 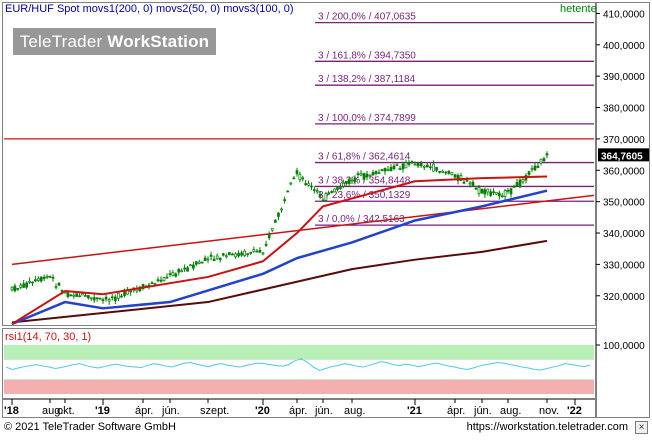 What do you see at coordinates (66, 411) in the screenshot?
I see `x-tick-label: okt.` at bounding box center [66, 411].